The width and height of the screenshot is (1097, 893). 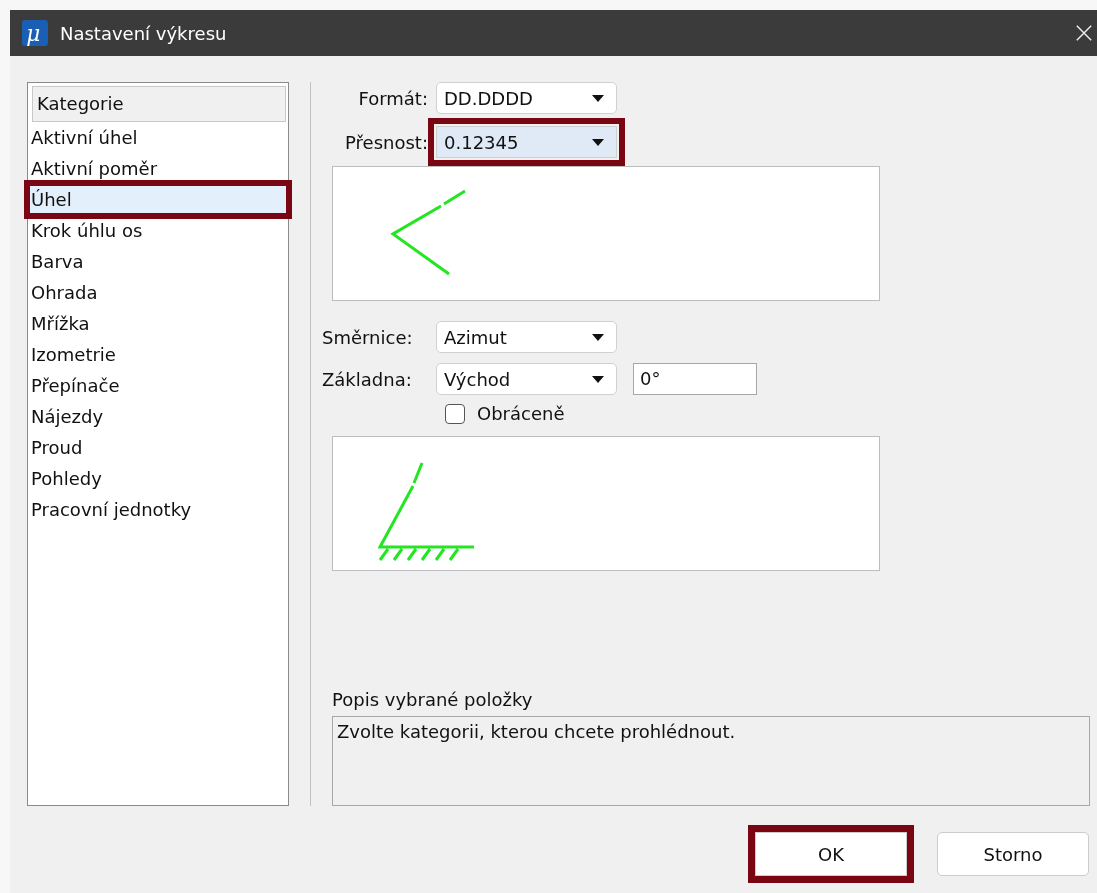 What do you see at coordinates (158, 416) in the screenshot?
I see `list-item: Nájezdy` at bounding box center [158, 416].